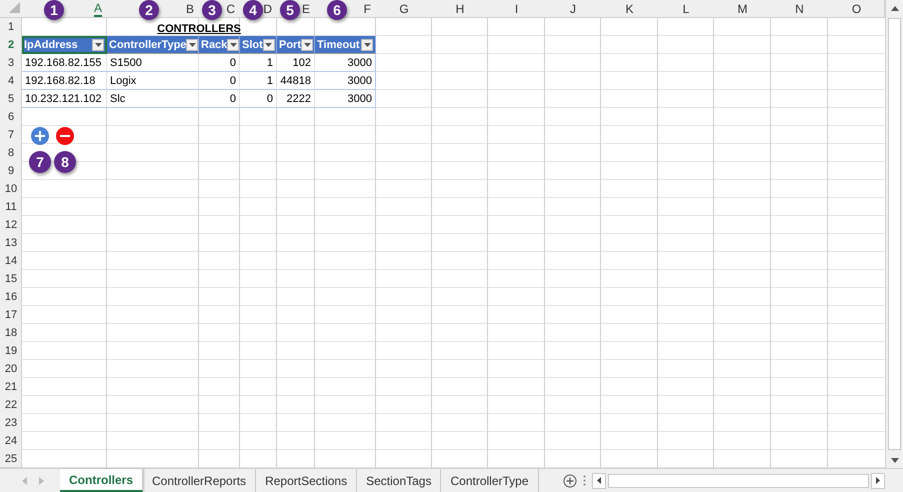  What do you see at coordinates (11, 189) in the screenshot?
I see `row-number: 10` at bounding box center [11, 189].